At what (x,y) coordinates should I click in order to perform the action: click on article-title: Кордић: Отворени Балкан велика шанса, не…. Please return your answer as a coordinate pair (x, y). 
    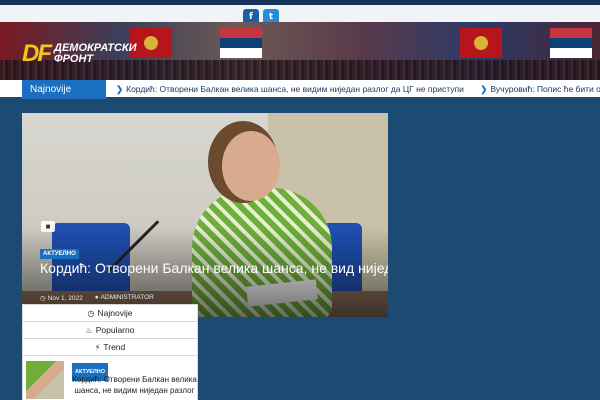
    Looking at the image, I should click on (214, 268).